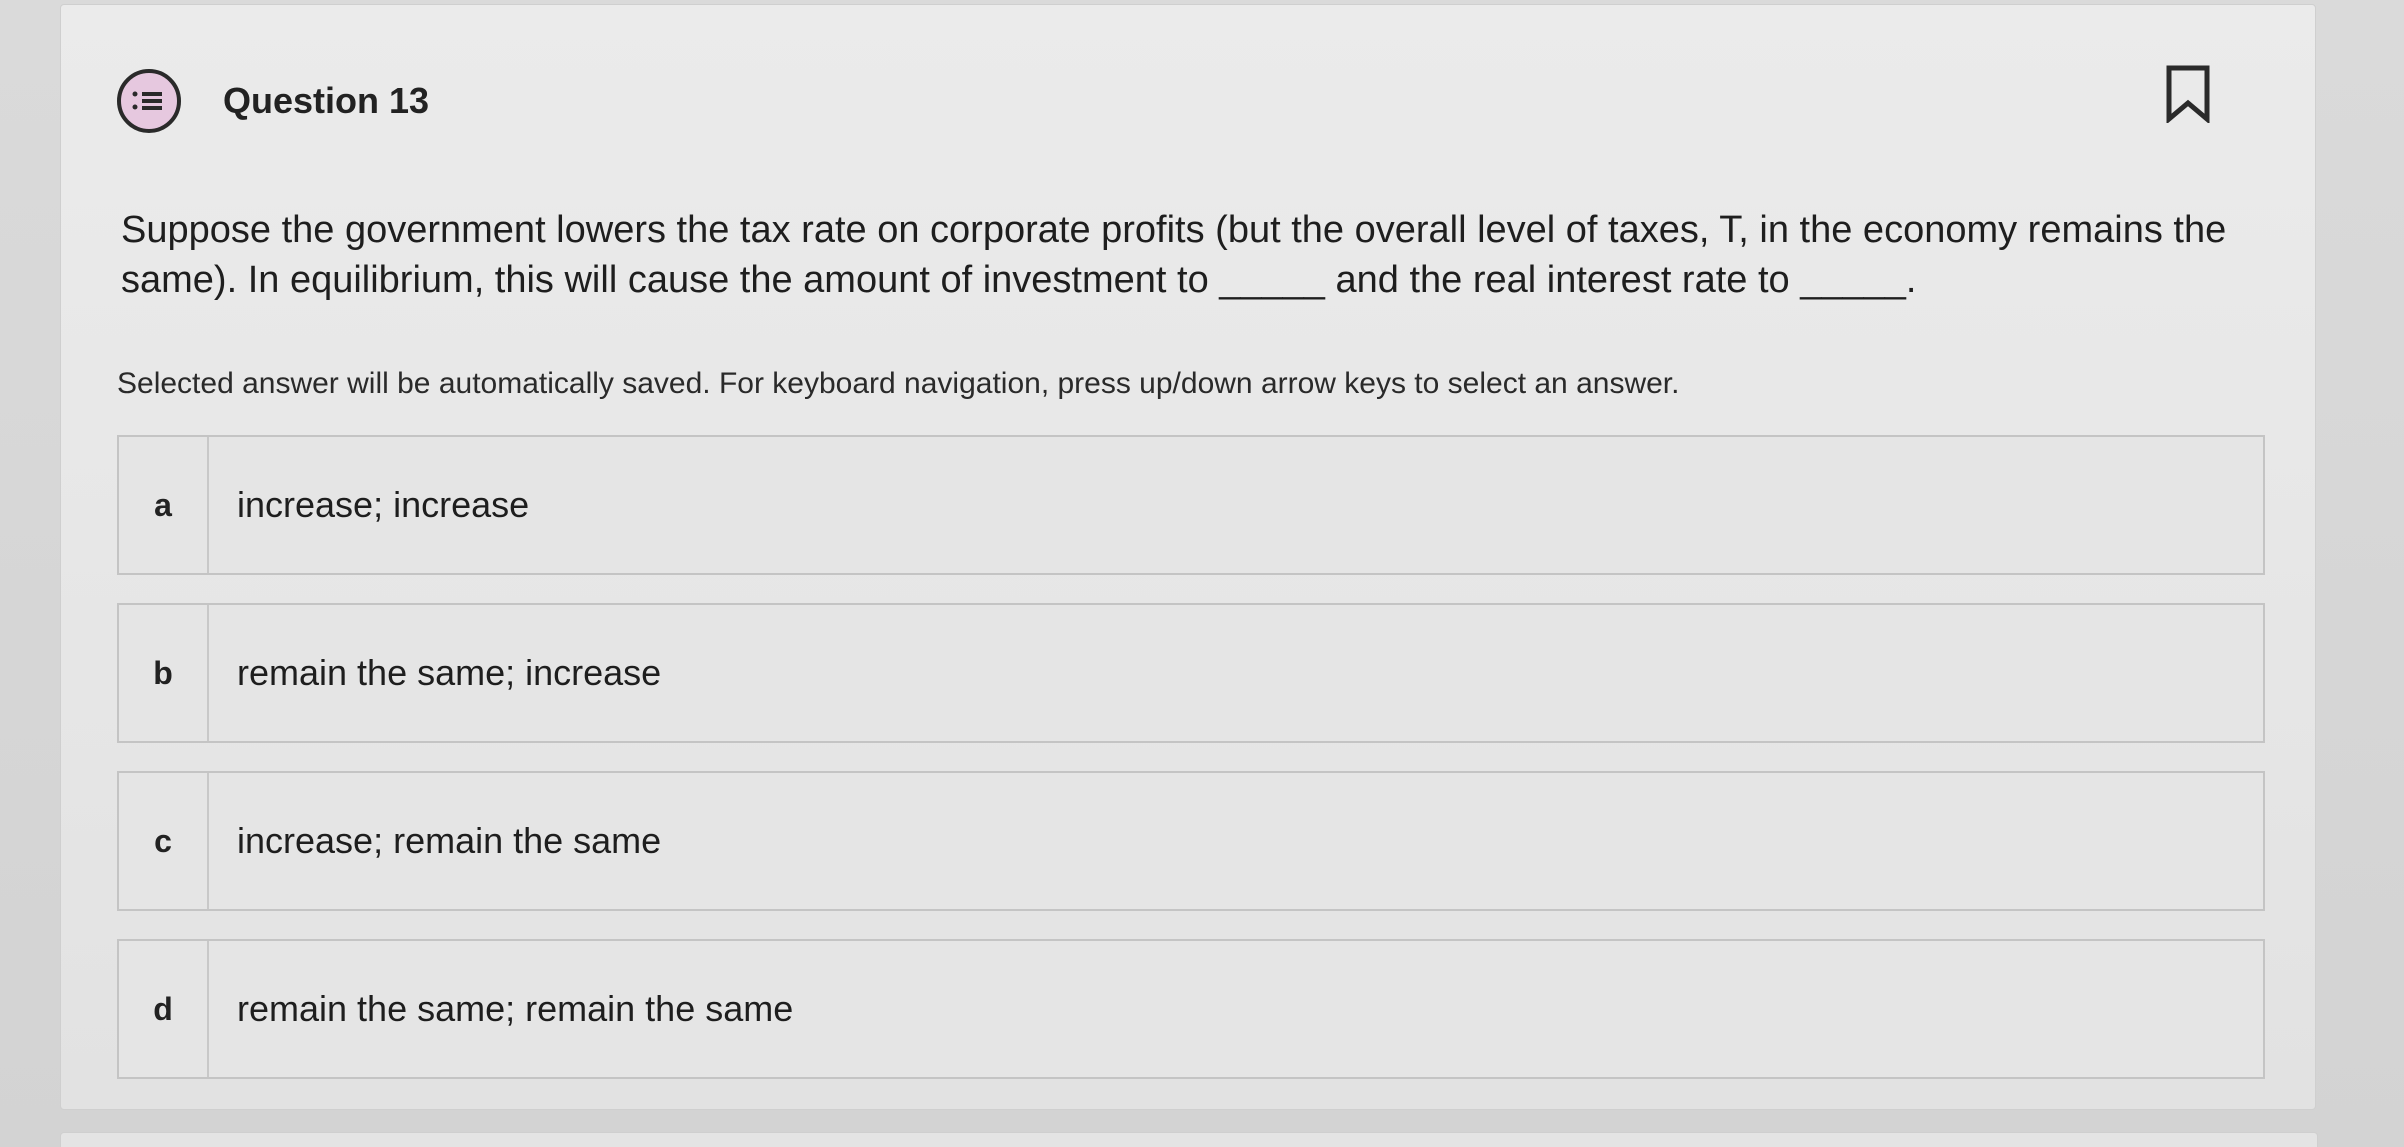 Image resolution: width=2404 pixels, height=1147 pixels. Describe the element at coordinates (1189, 1139) in the screenshot. I see `next-question-card` at that location.